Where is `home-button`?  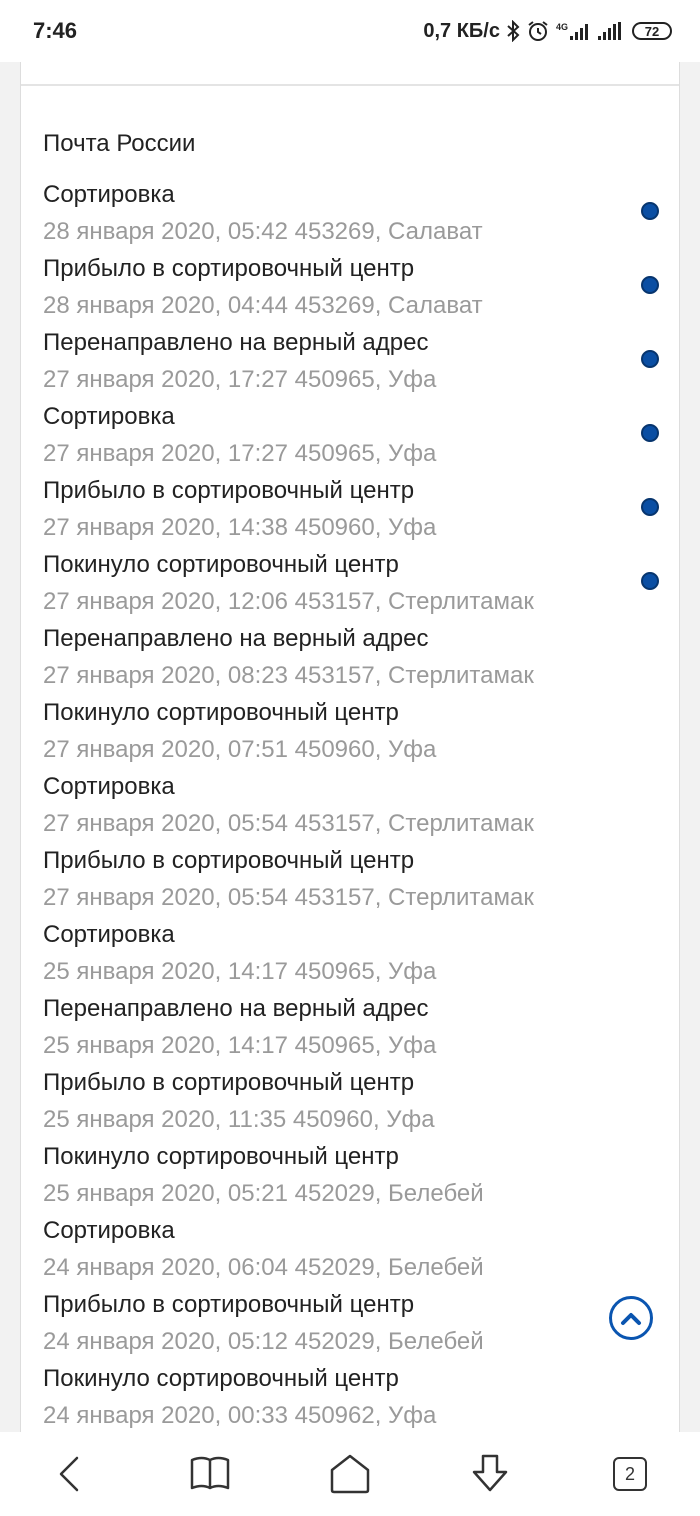
home-button is located at coordinates (350, 1474).